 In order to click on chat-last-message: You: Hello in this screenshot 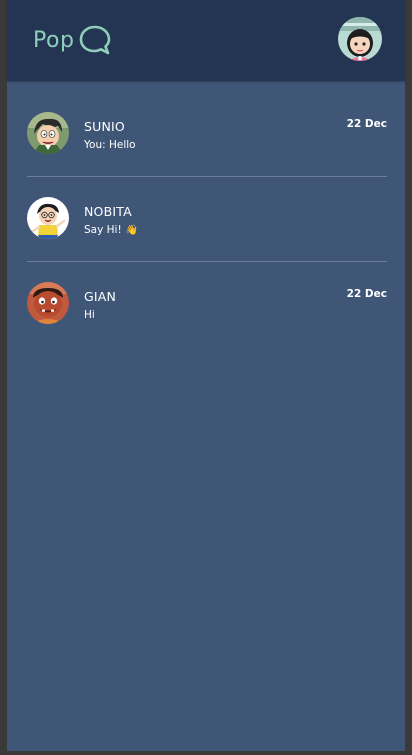, I will do `click(110, 145)`.